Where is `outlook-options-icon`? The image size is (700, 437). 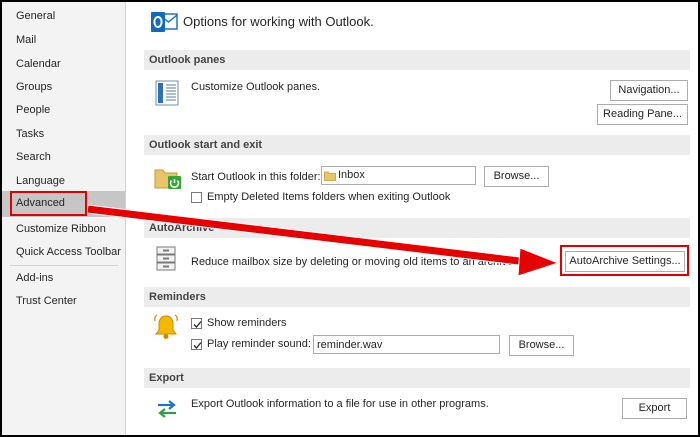
outlook-options-icon is located at coordinates (164, 22).